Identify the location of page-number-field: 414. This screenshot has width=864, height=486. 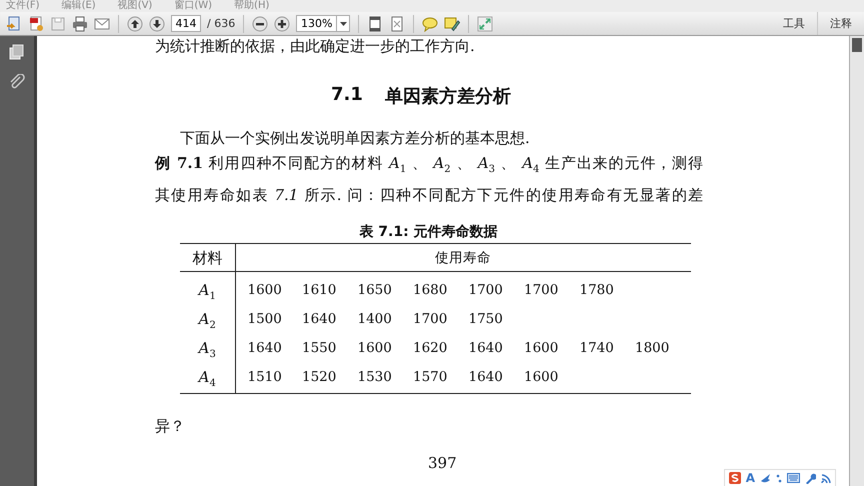
(186, 23).